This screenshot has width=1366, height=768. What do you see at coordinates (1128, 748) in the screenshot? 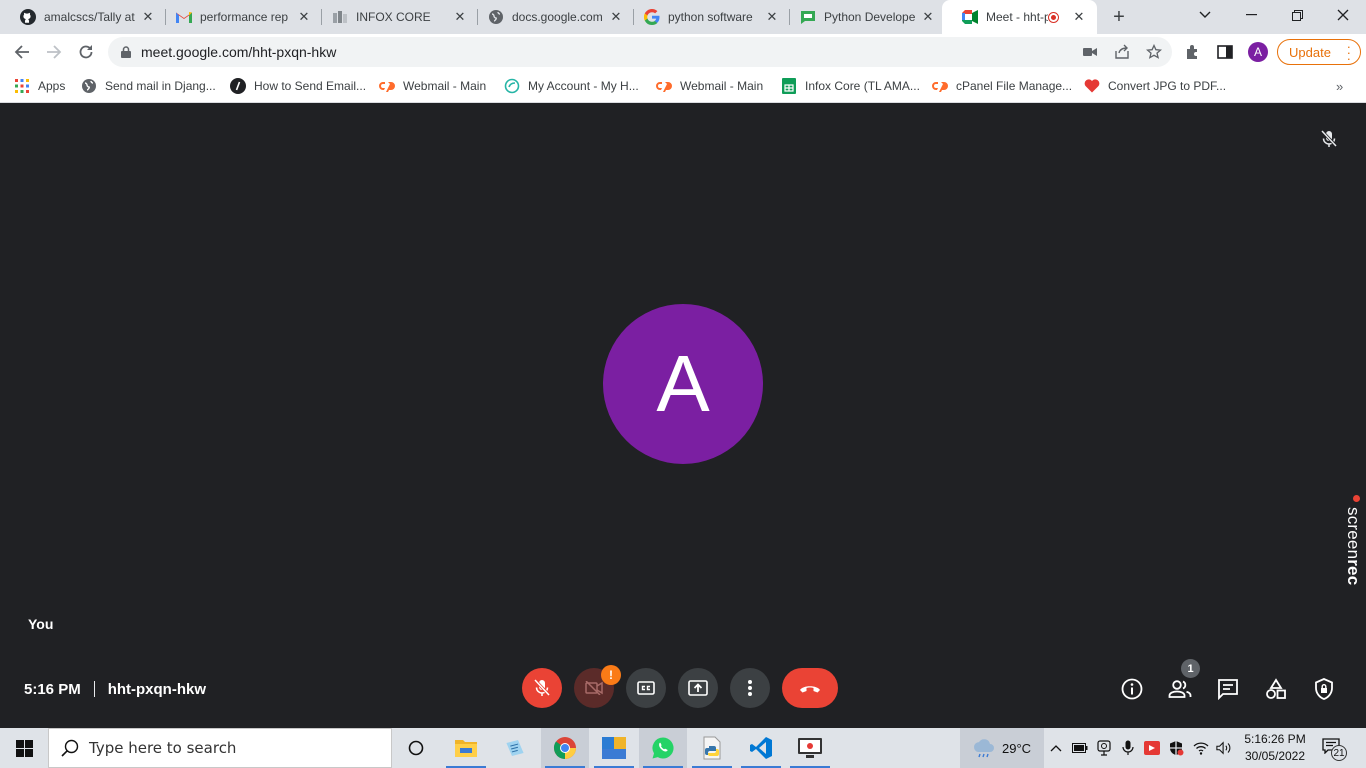
I see `microphone-tray-icon` at bounding box center [1128, 748].